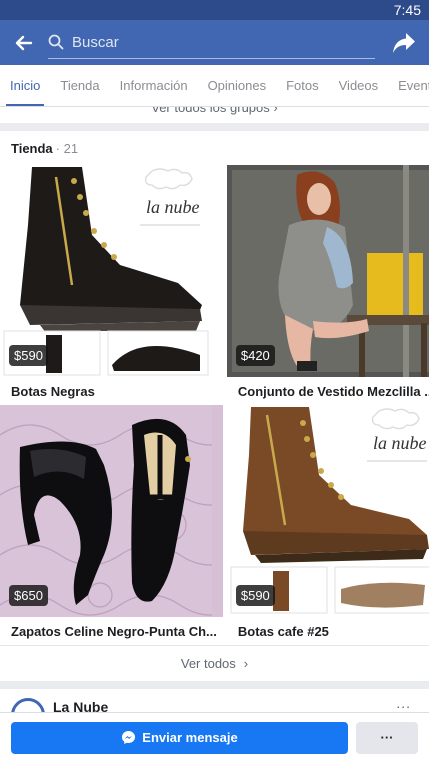  I want to click on bottom-action-bar: Enviar mensaje ···, so click(214, 737).